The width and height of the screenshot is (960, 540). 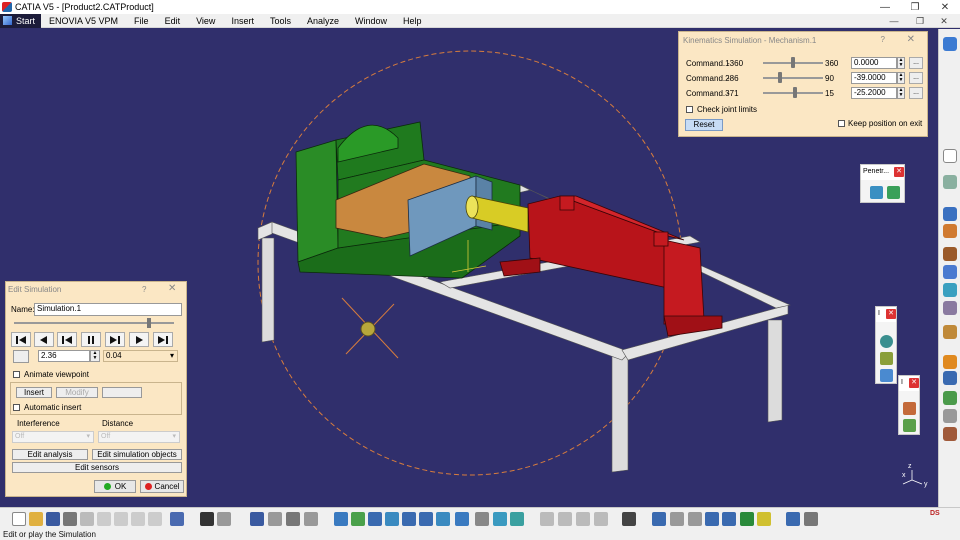 I want to click on menu-window: Window, so click(x=371, y=21).